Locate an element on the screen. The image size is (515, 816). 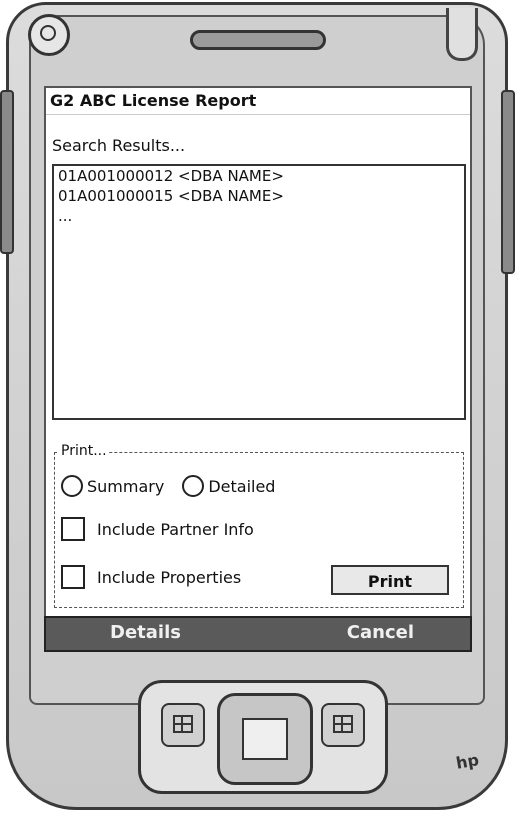
details-softkey: Details is located at coordinates (145, 632).